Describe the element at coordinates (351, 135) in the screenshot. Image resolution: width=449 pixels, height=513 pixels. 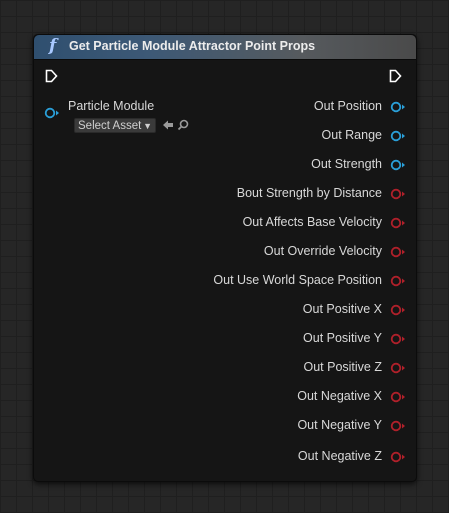
I see `output-pin-label: Out Range` at that location.